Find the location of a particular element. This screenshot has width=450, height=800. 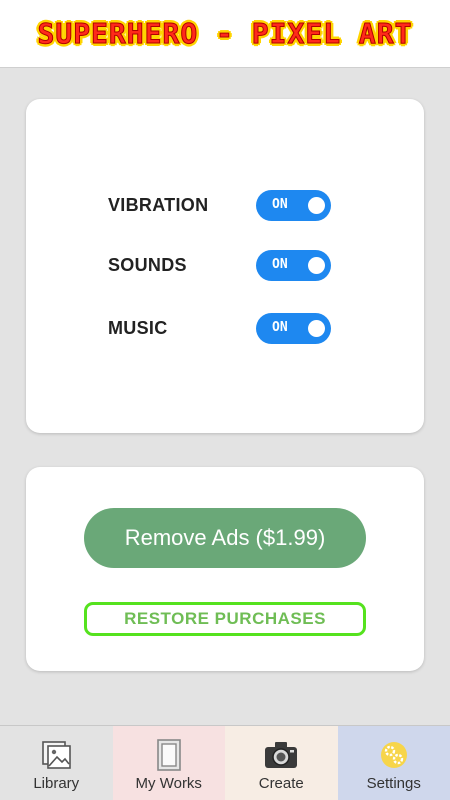

vibration-label: VIBRATION is located at coordinates (158, 205).